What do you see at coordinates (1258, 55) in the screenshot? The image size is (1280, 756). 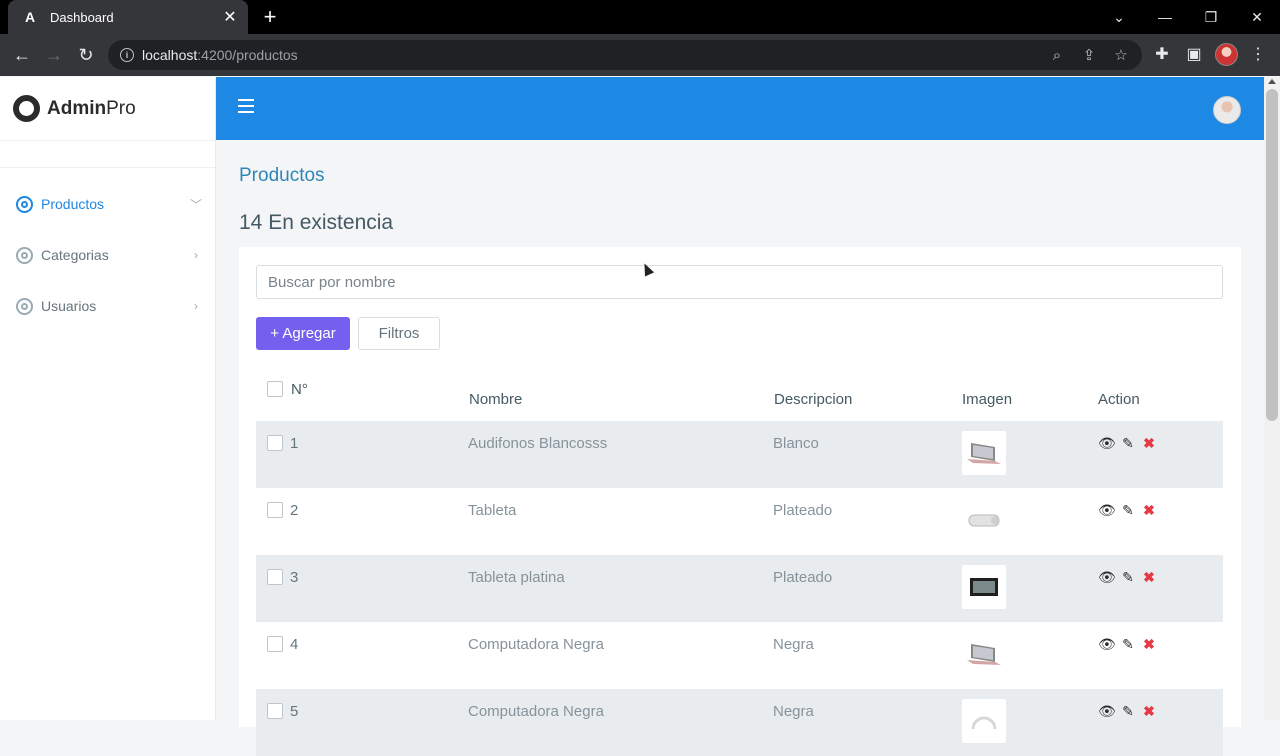 I see `browser-menu-icon: ⋮` at bounding box center [1258, 55].